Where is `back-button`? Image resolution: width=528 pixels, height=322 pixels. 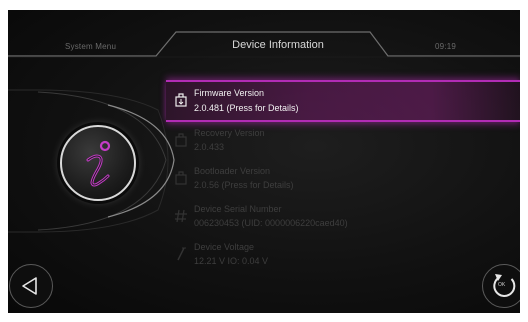 back-button is located at coordinates (31, 286).